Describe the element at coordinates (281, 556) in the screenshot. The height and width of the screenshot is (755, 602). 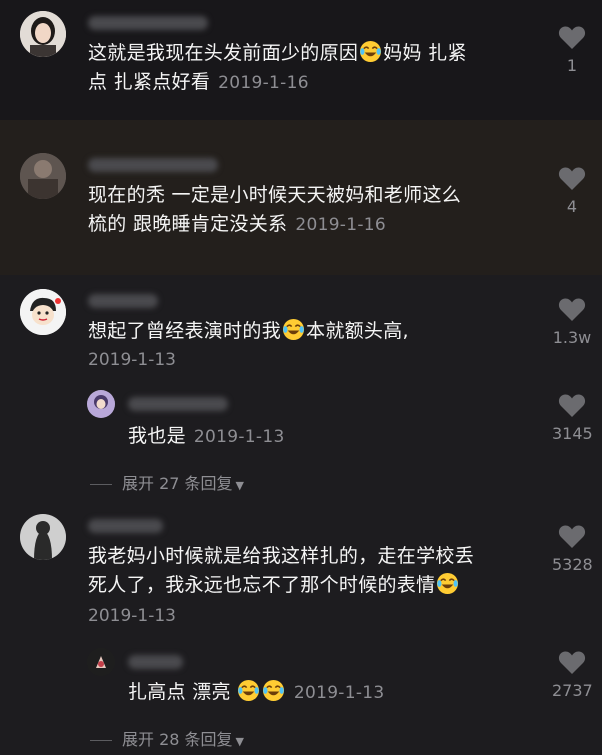
I see `comment-text-part: 我老妈小时候就是给我这样扎的，走在学校丢` at that location.